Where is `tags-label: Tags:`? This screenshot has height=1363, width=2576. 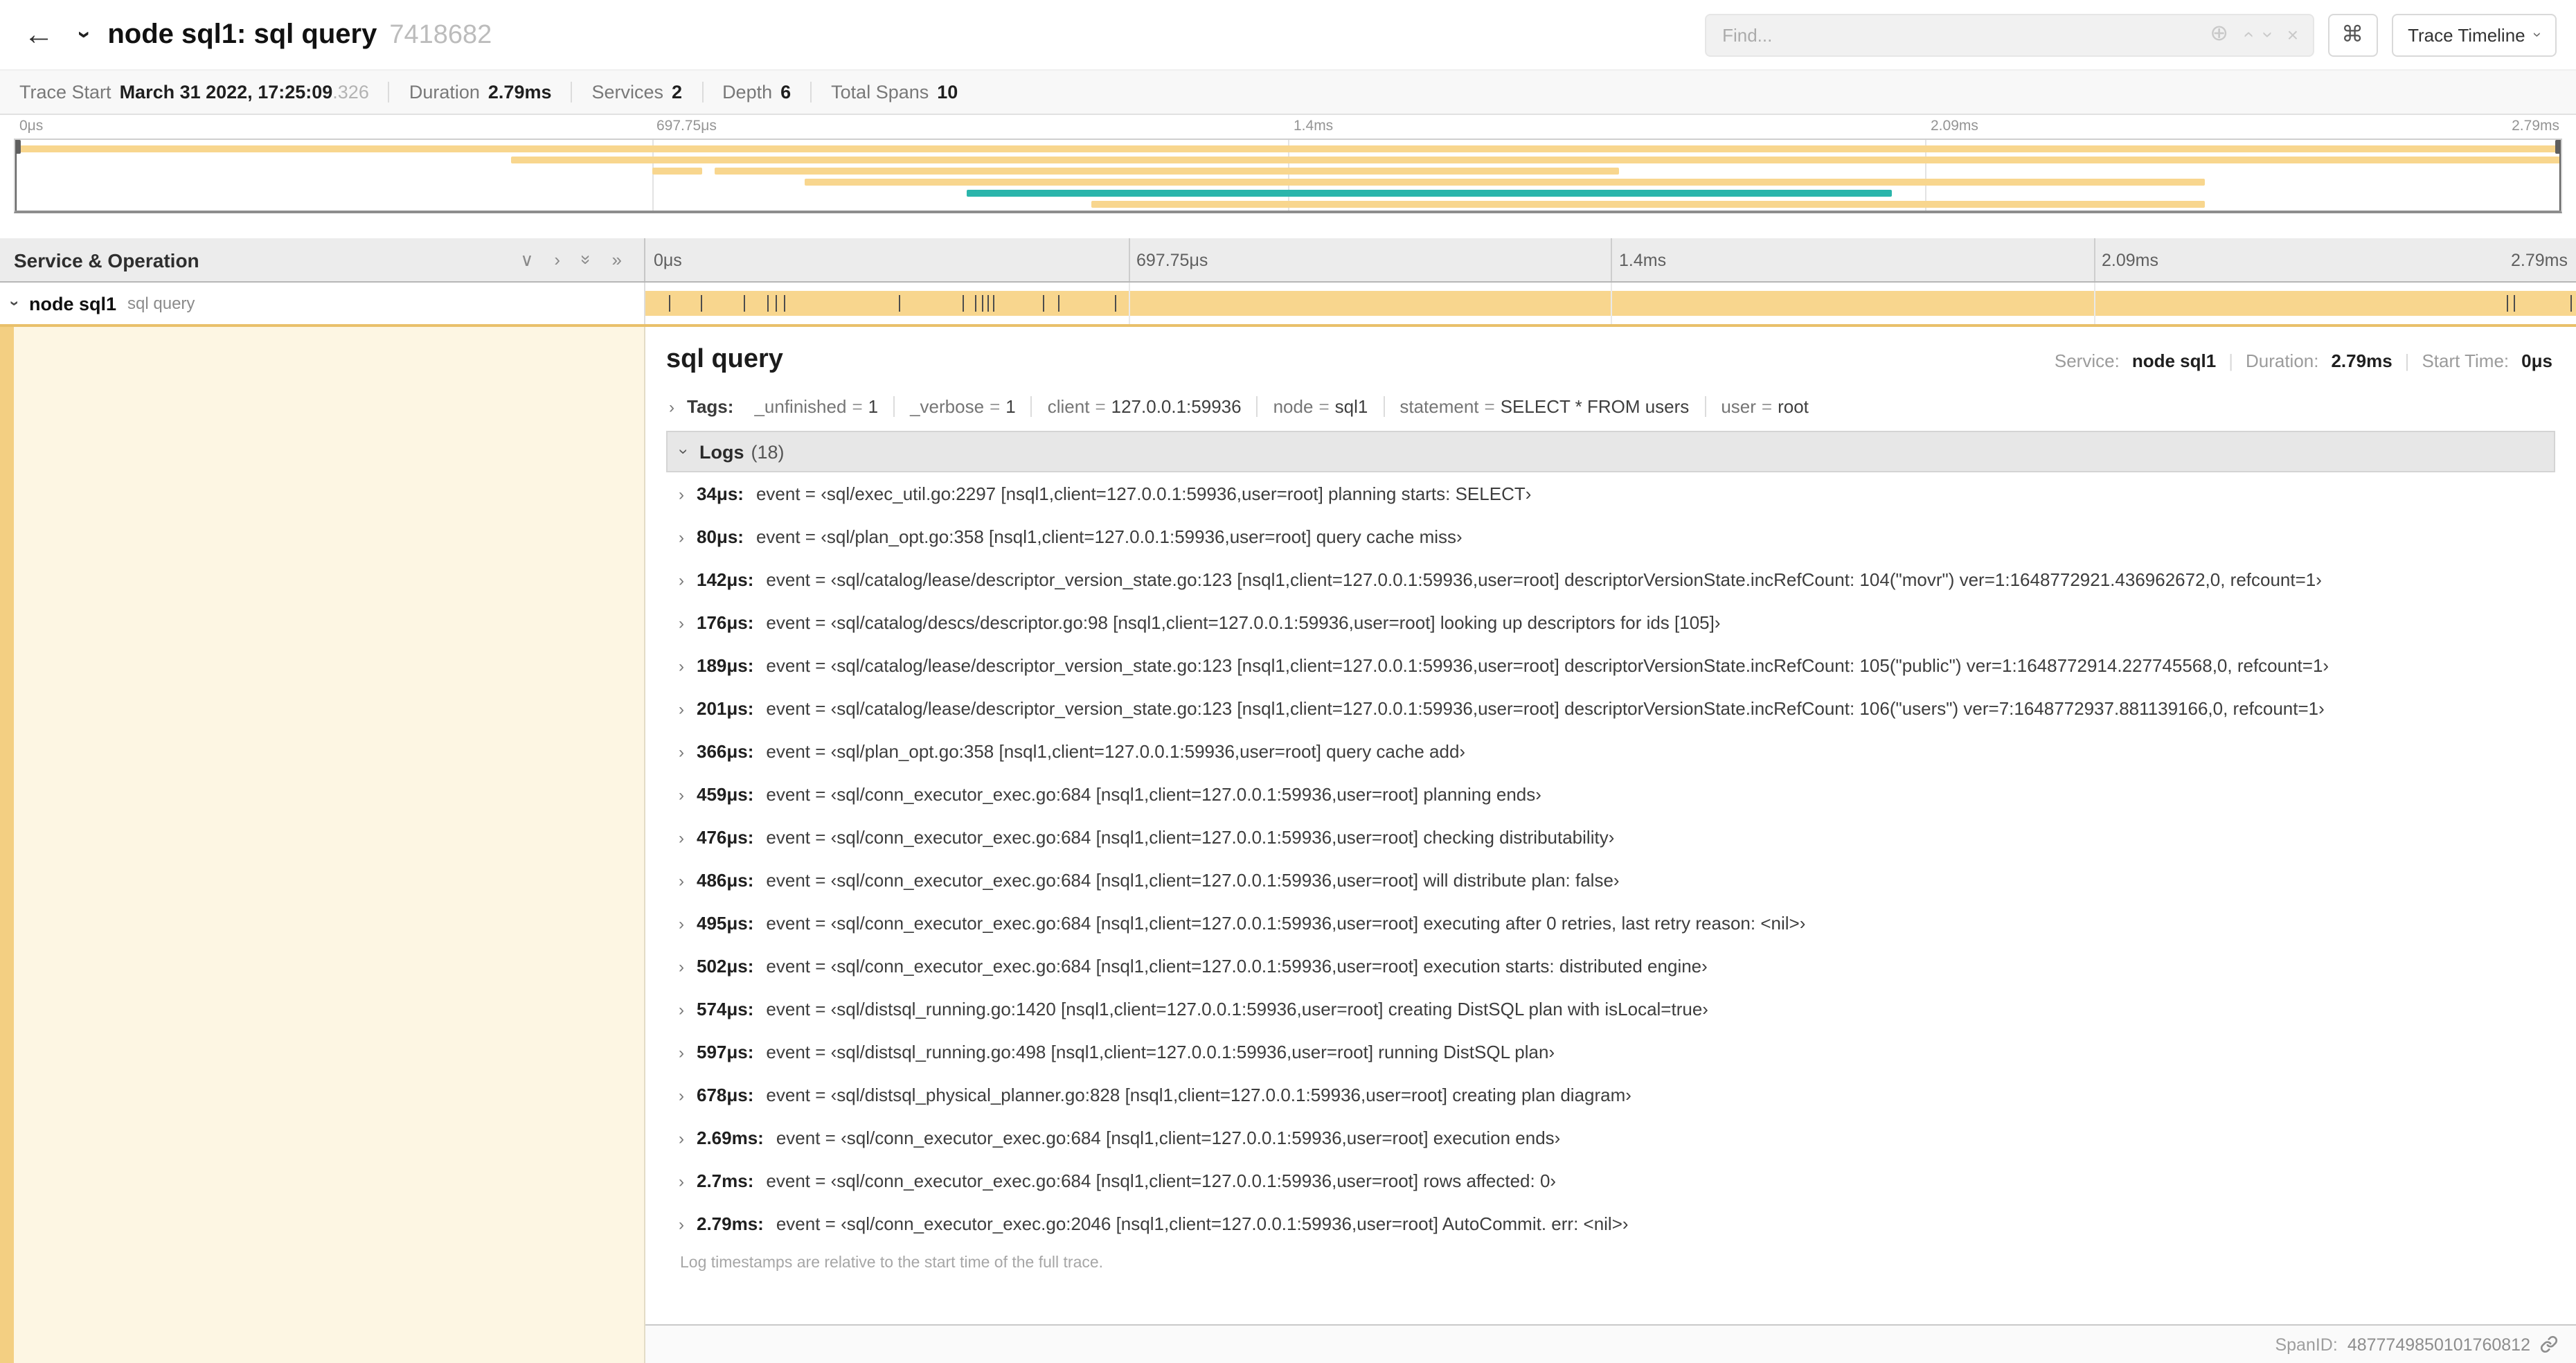
tags-label: Tags: is located at coordinates (711, 406).